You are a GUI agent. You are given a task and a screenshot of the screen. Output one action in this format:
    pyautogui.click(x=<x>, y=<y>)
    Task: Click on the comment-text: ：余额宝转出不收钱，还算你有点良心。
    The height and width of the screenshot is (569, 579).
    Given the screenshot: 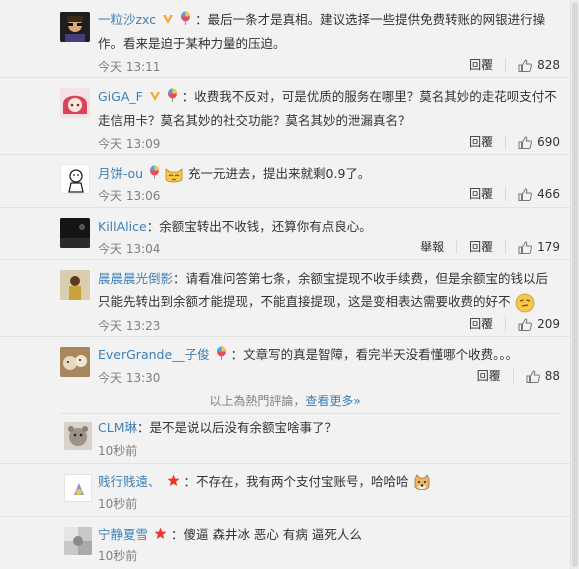 What is the action you would take?
    pyautogui.click(x=259, y=226)
    